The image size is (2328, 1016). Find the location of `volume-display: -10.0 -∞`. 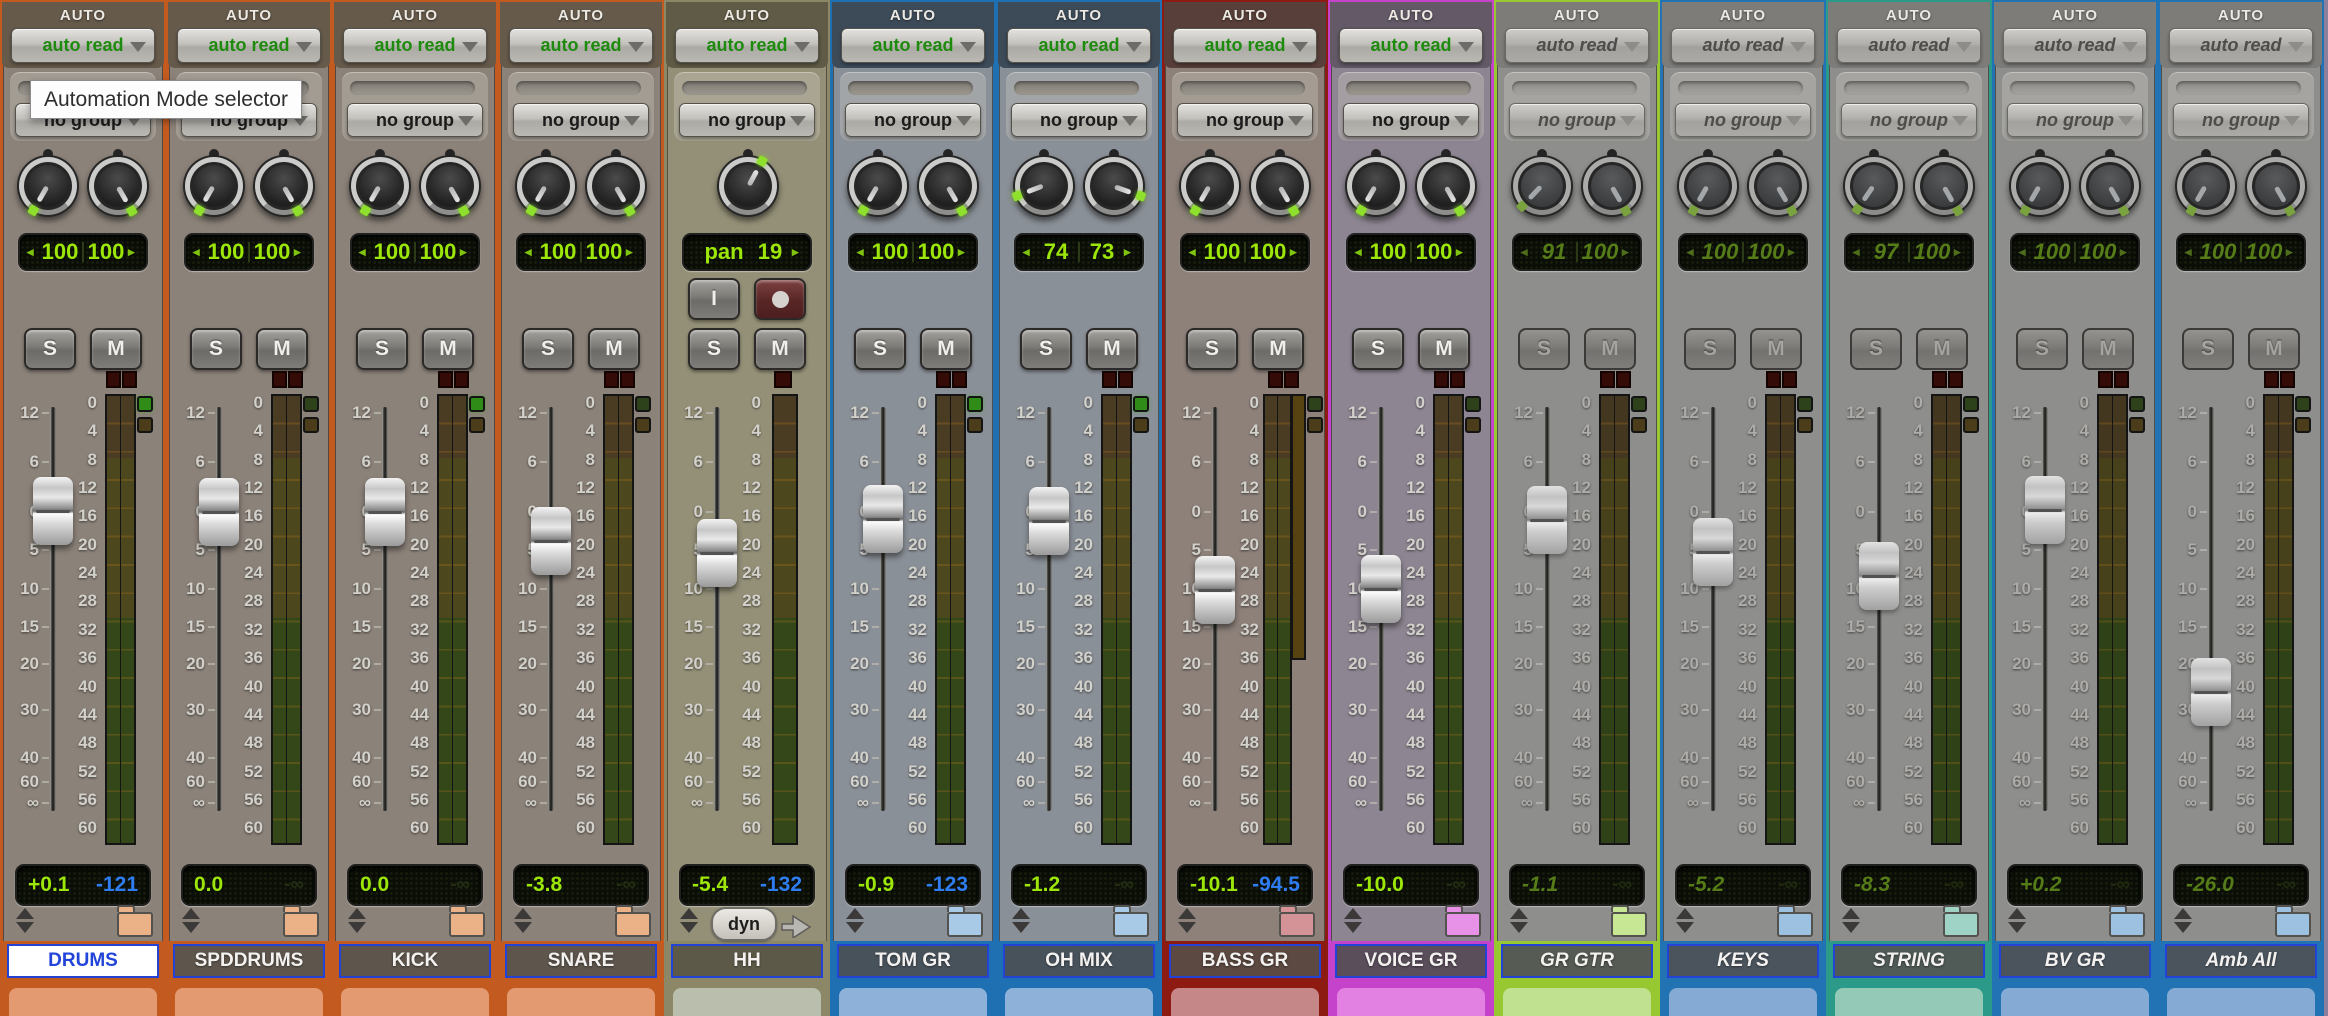

volume-display: -10.0 -∞ is located at coordinates (1411, 885).